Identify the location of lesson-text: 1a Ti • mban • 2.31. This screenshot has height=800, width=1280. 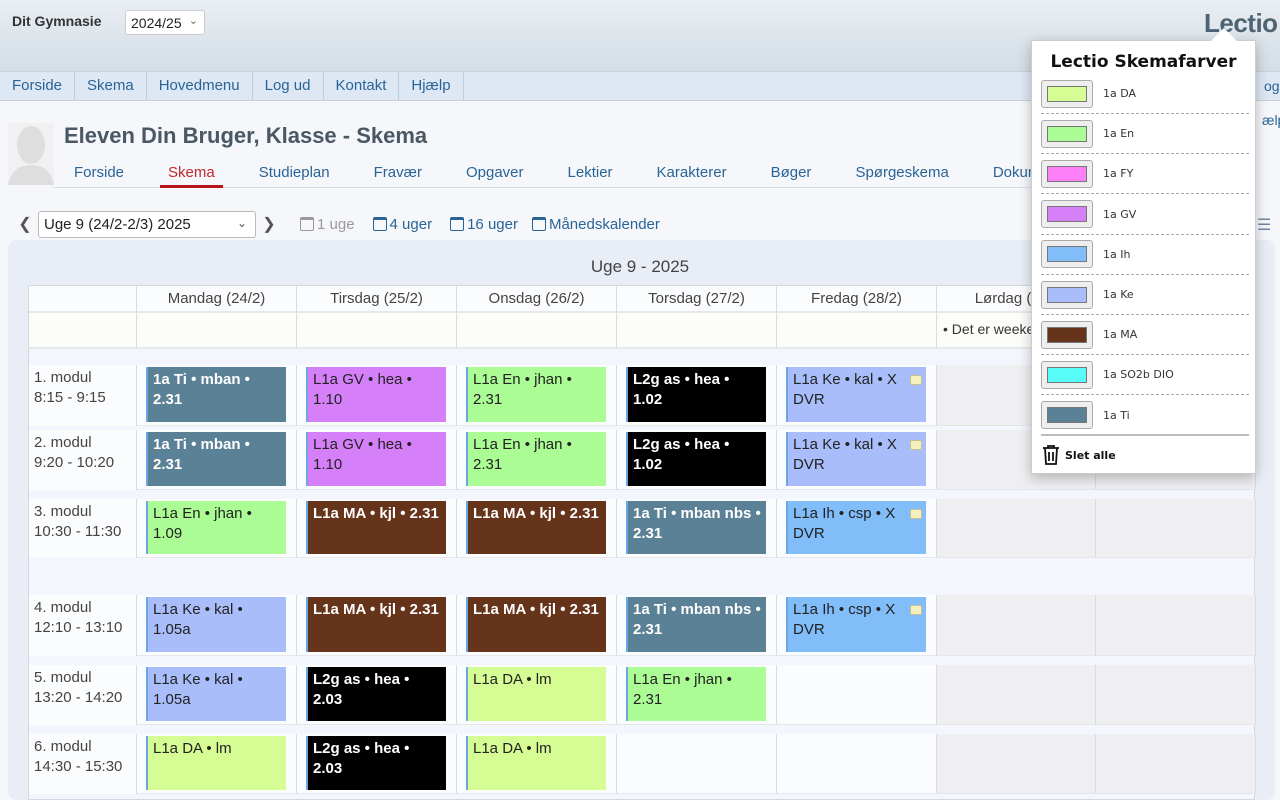
(201, 389).